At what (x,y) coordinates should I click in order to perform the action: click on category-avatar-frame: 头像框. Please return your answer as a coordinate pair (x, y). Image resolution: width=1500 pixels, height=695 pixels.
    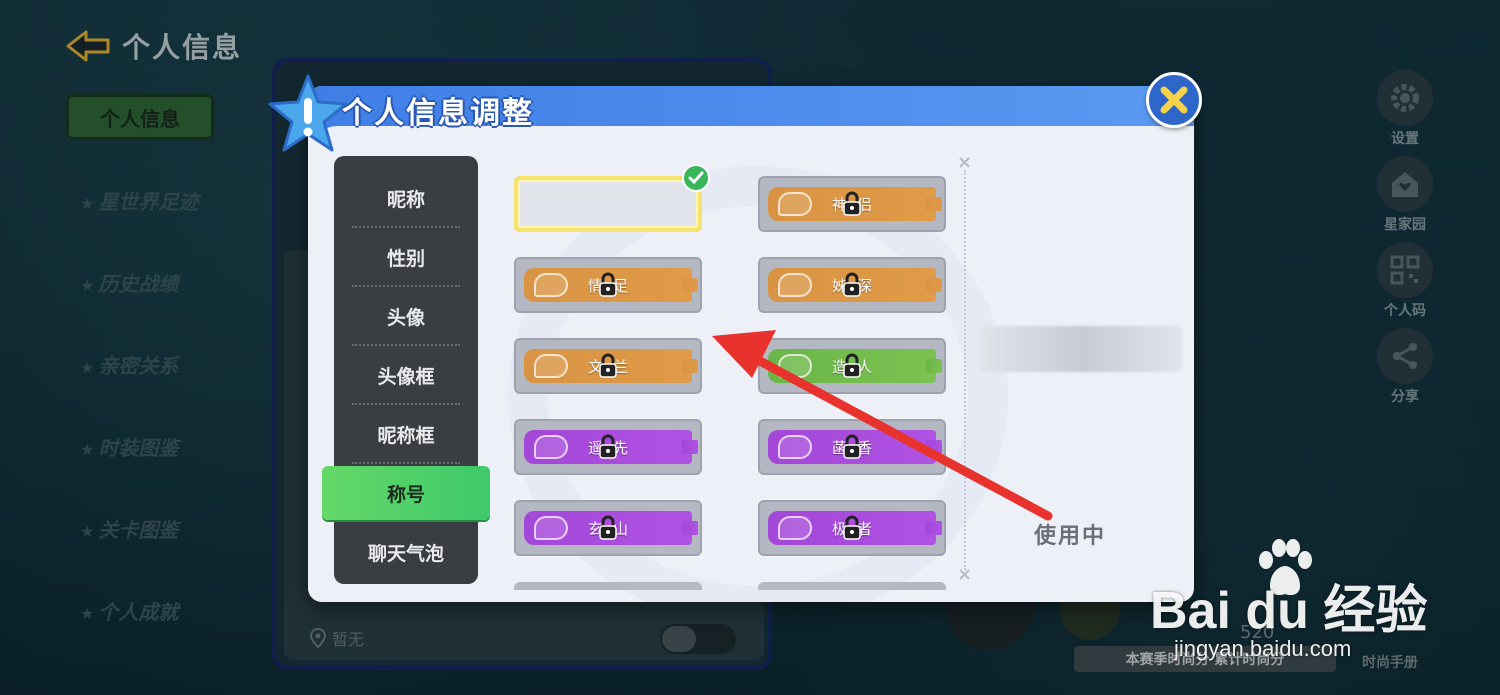
    Looking at the image, I should click on (406, 375).